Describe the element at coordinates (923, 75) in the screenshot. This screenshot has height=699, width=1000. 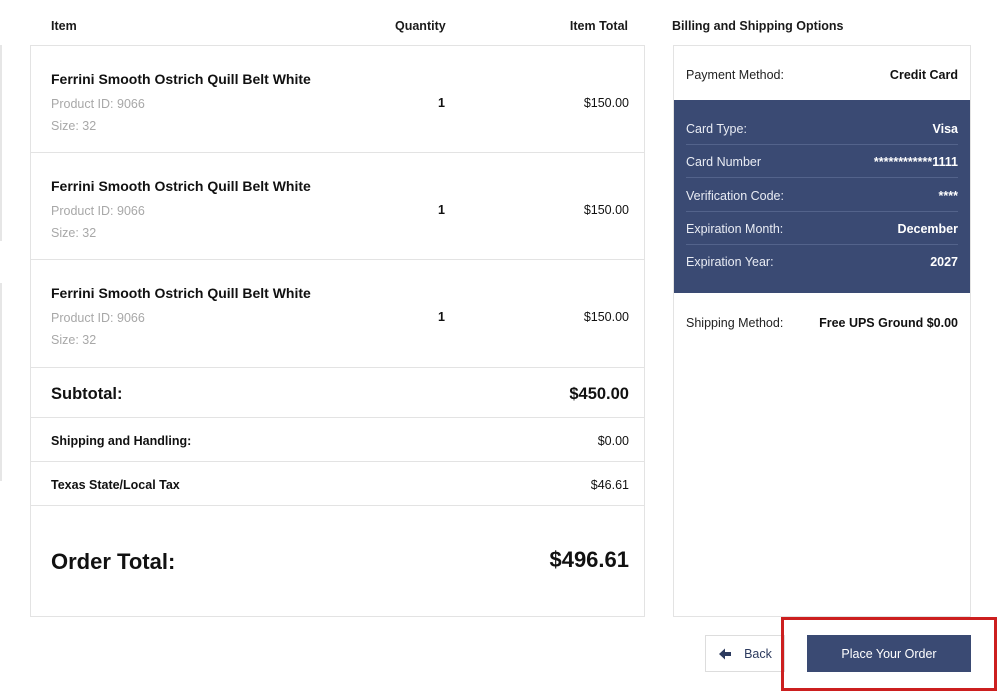
I see `payment-method-value: Credit Card` at that location.